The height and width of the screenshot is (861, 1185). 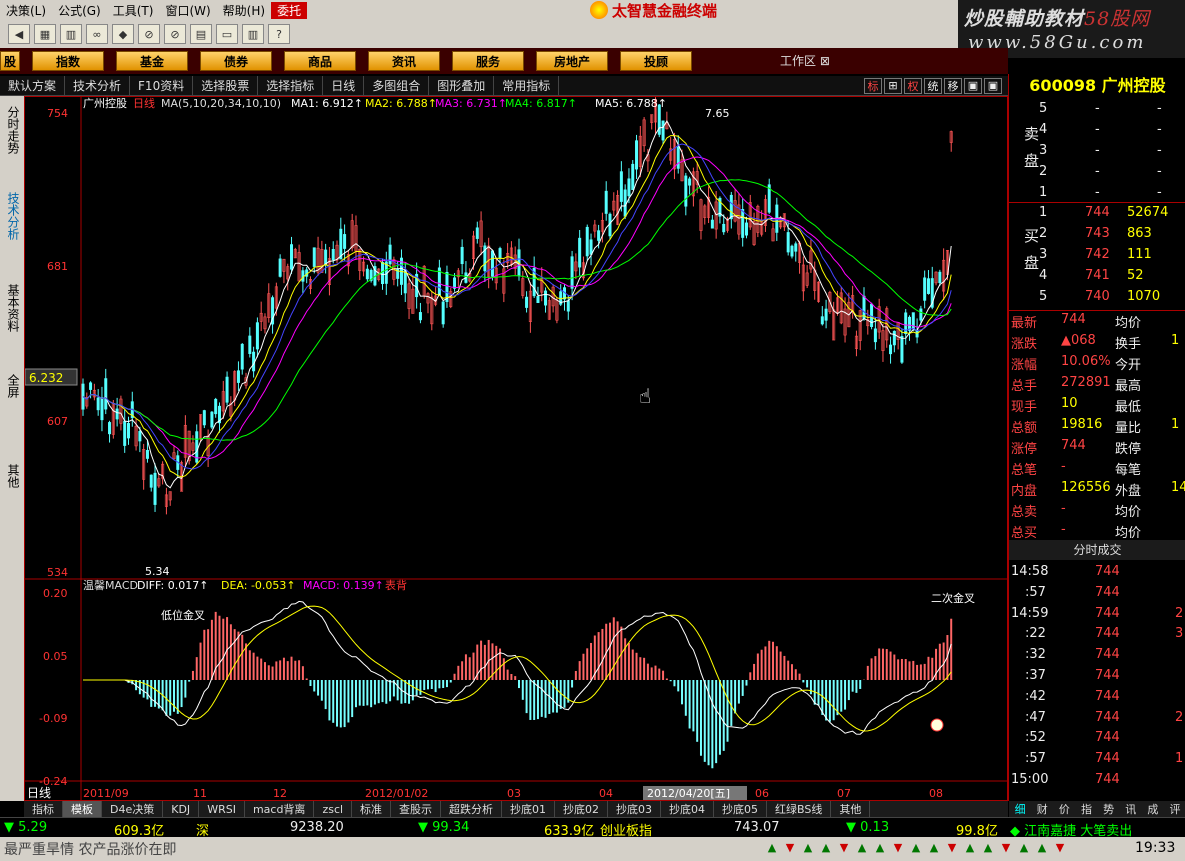 What do you see at coordinates (1086, 809) in the screenshot?
I see `quote-tab: 指` at bounding box center [1086, 809].